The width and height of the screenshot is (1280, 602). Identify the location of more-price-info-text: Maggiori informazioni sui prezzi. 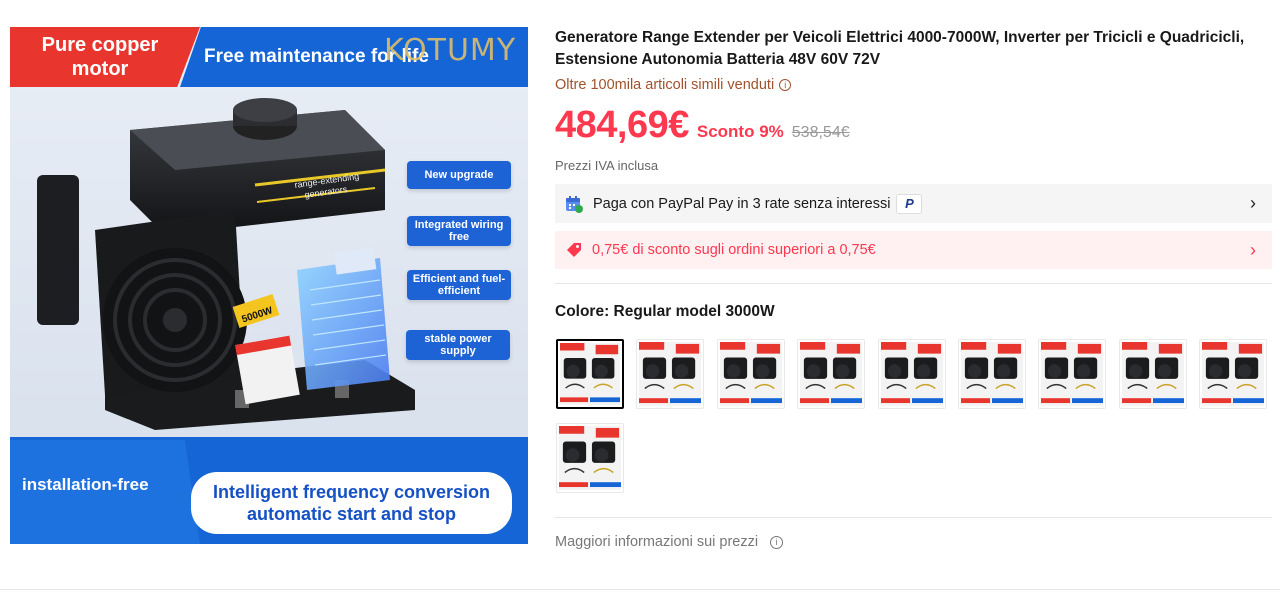
(657, 542).